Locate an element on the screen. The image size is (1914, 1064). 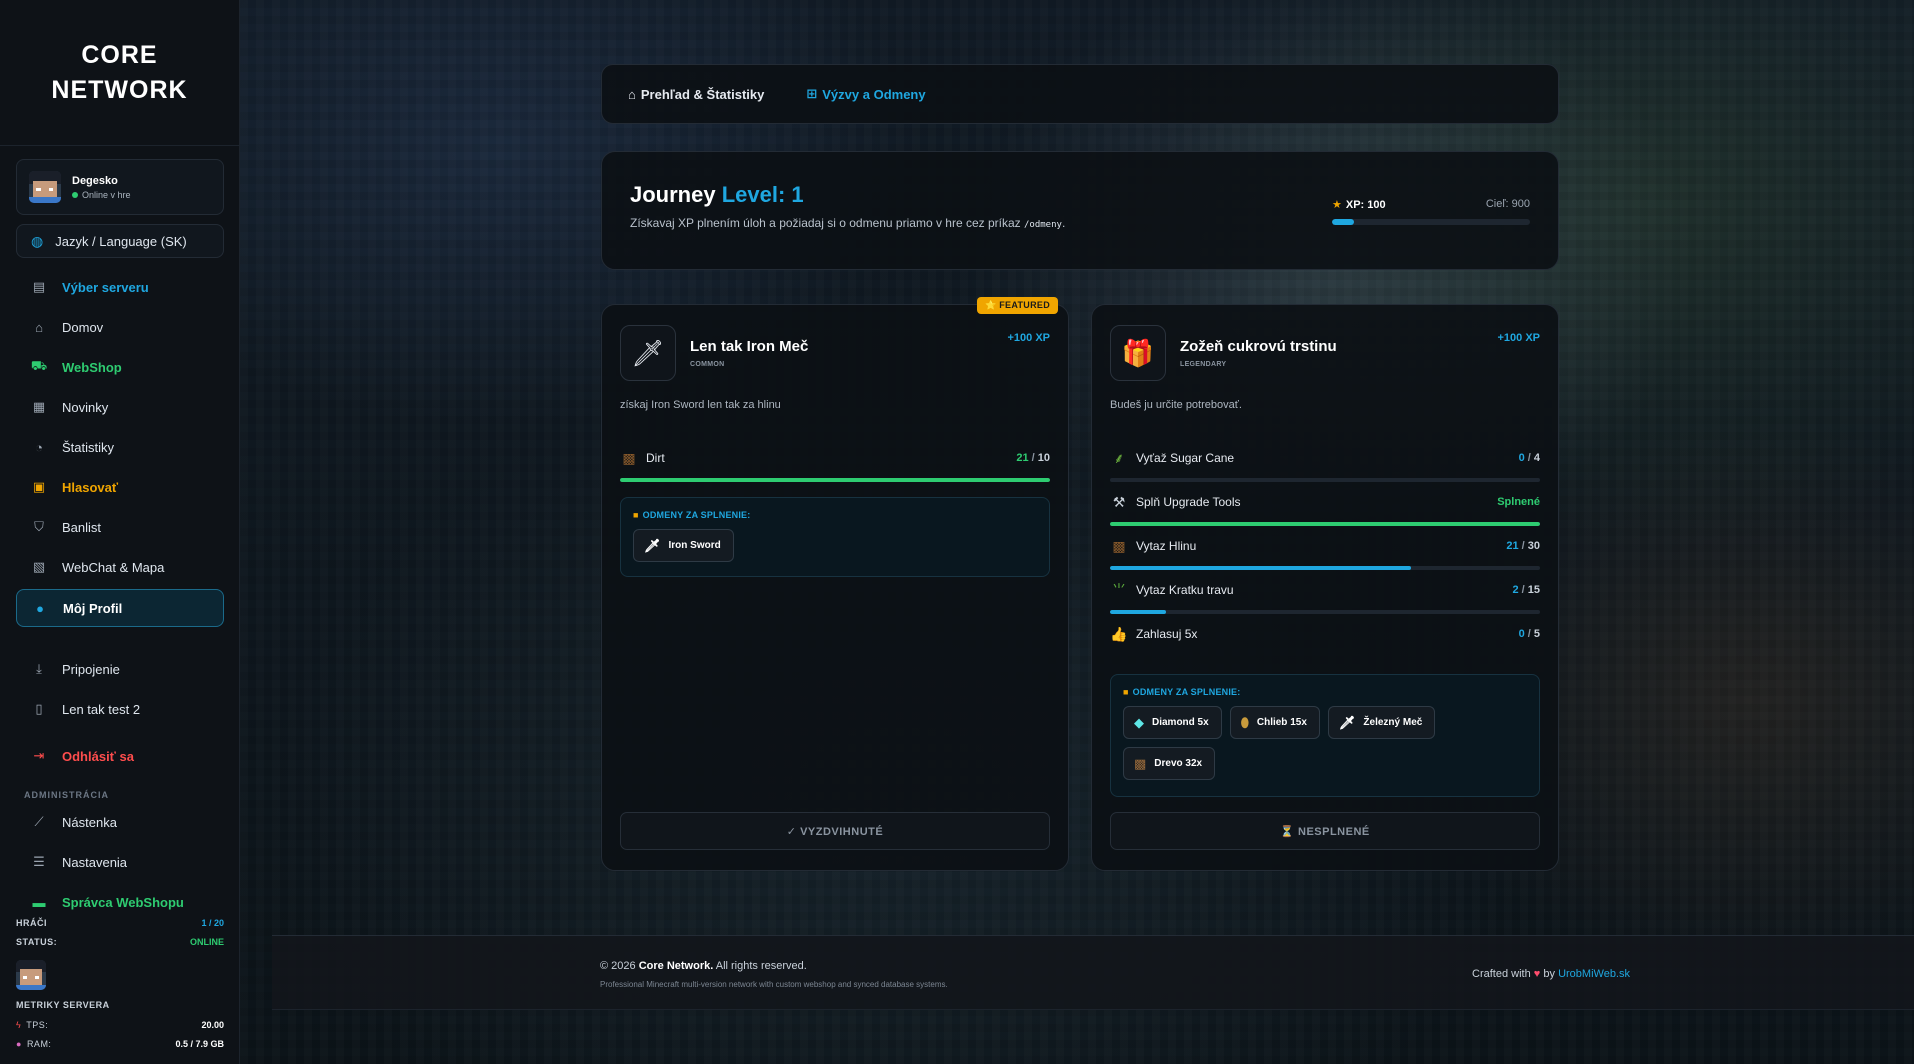
tools-icon: ⚒ is located at coordinates (1119, 501).